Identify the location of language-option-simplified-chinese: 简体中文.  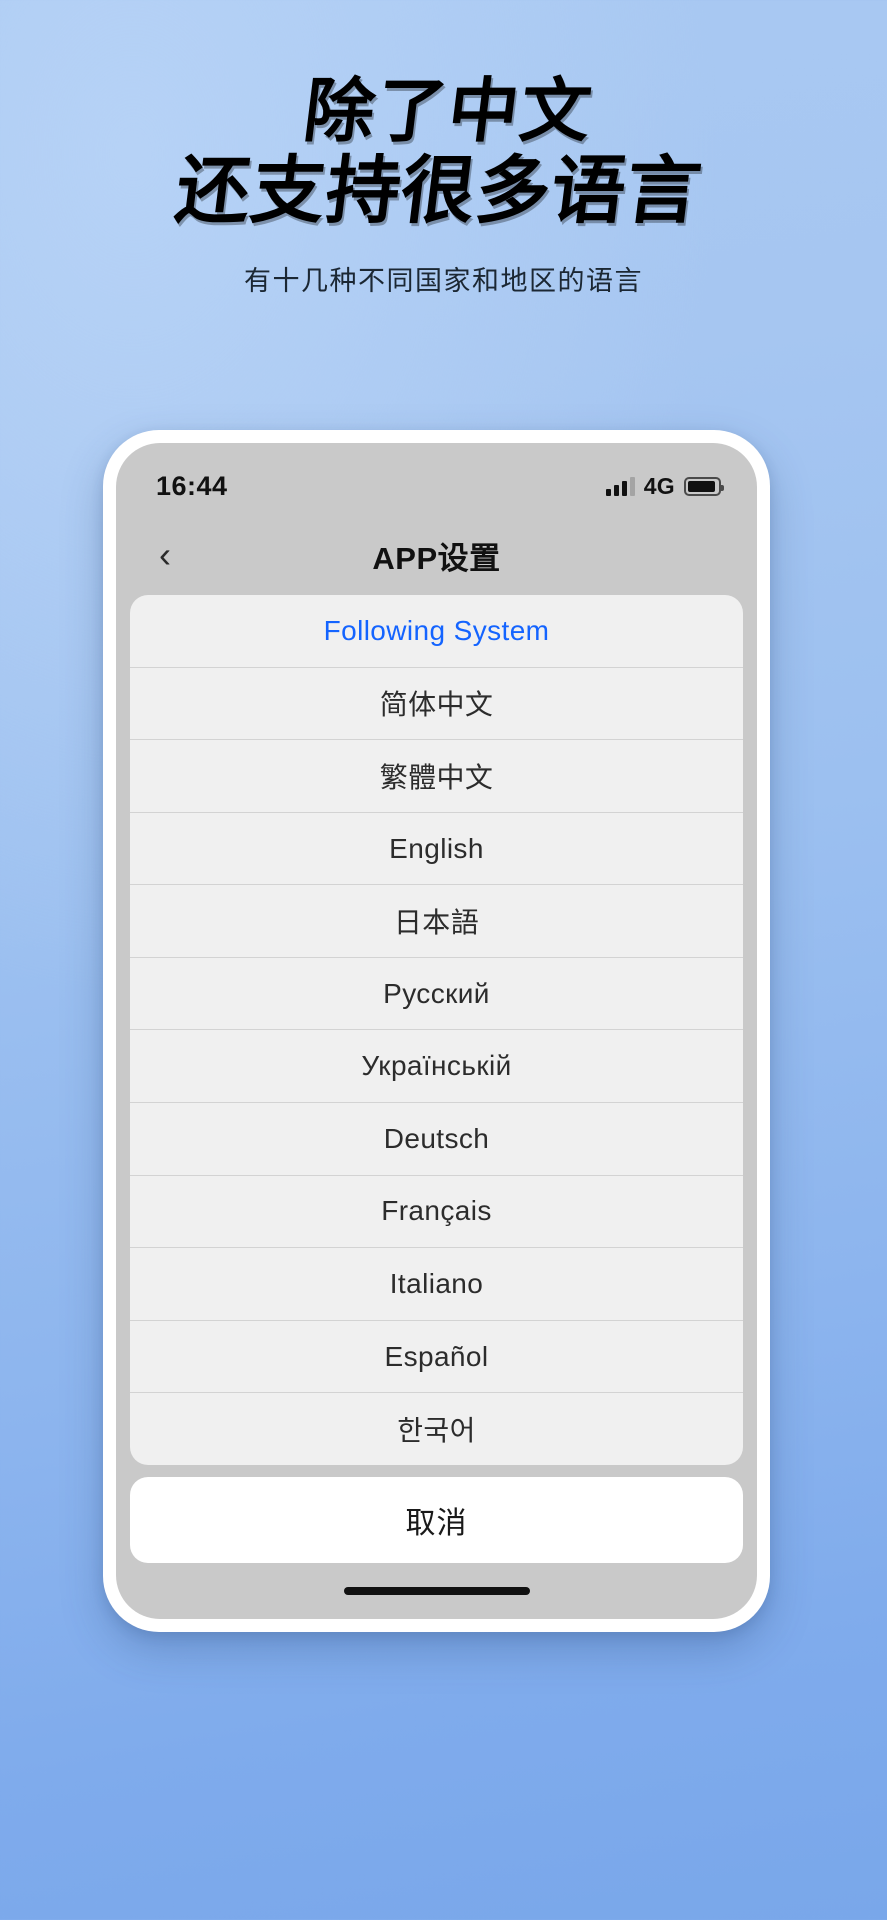
(436, 704).